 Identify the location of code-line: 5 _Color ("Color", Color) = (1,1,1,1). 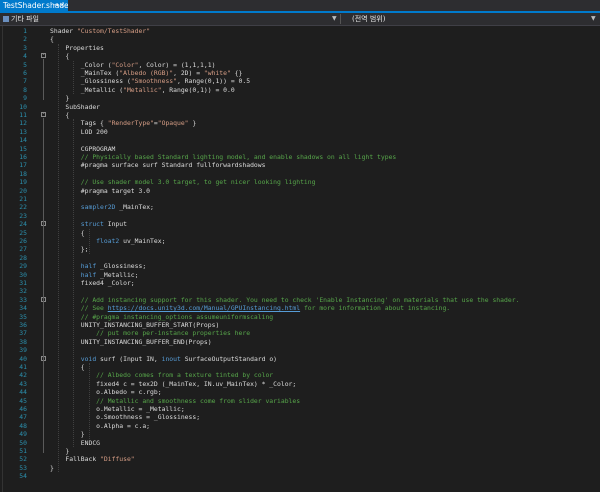
(300, 65).